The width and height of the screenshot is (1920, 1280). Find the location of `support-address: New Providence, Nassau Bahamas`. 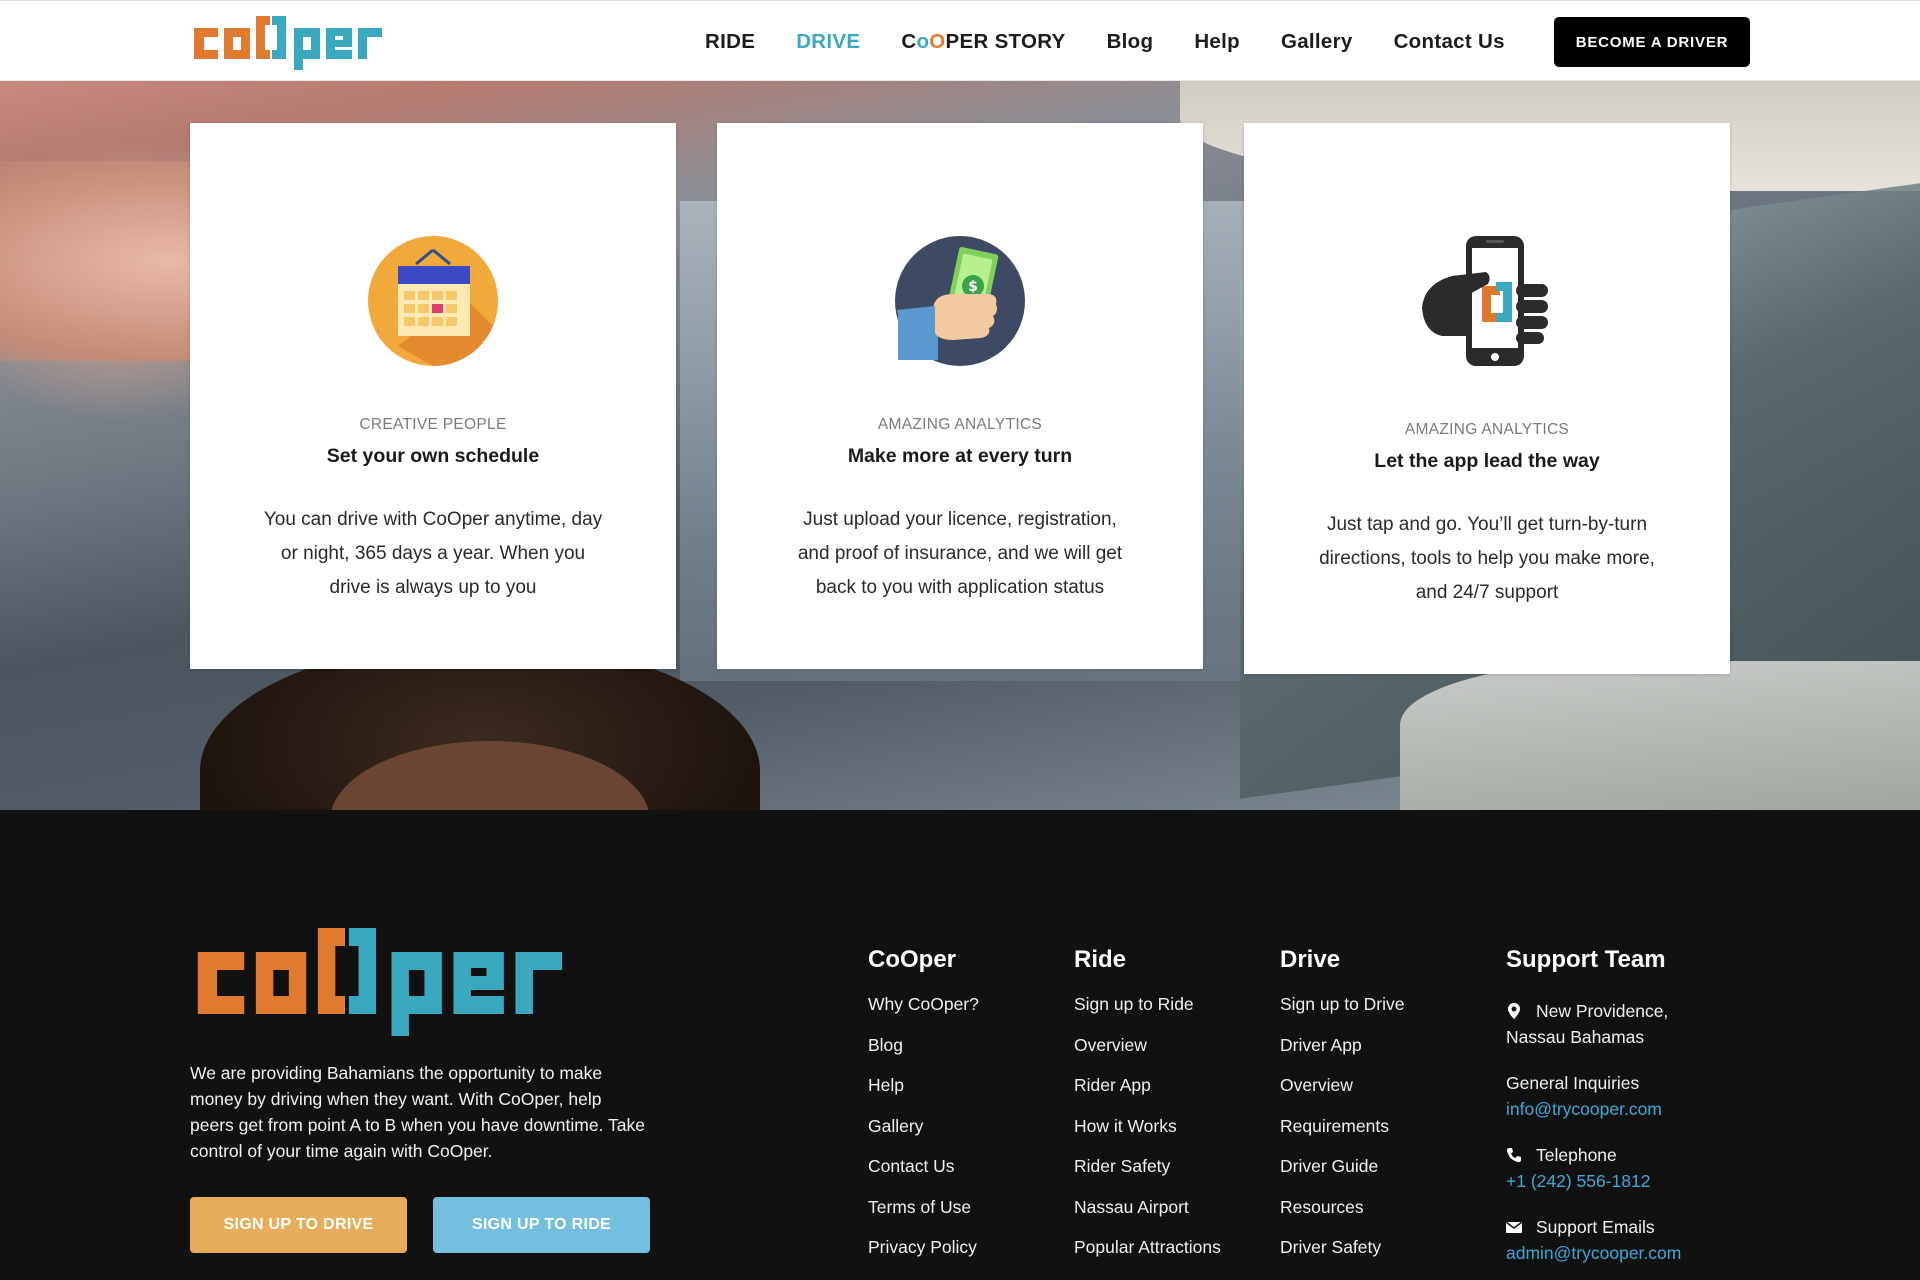

support-address: New Providence, Nassau Bahamas is located at coordinates (1636, 1024).